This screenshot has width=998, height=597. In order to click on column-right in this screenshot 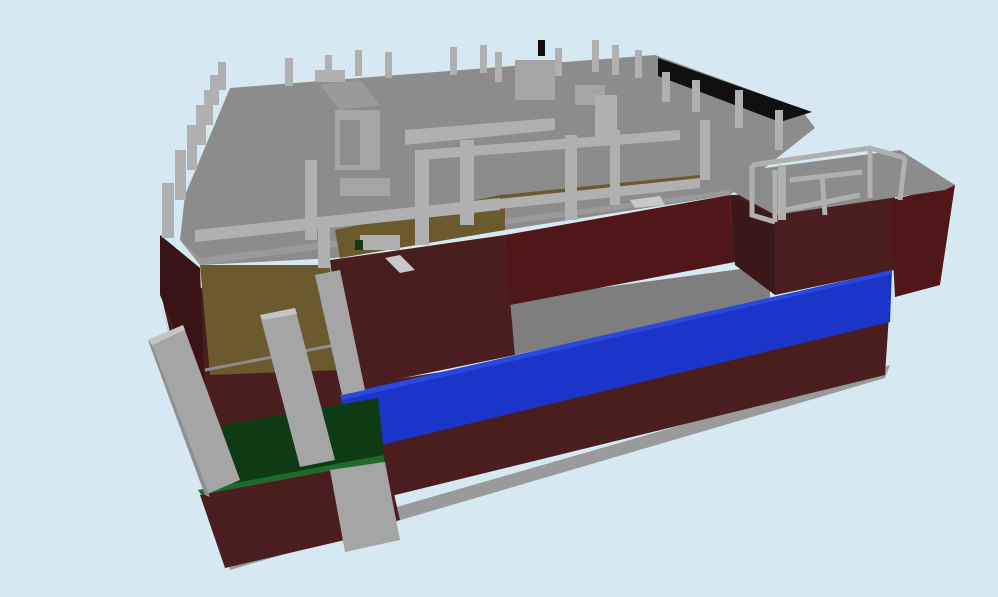, I will do `click(782, 192)`.